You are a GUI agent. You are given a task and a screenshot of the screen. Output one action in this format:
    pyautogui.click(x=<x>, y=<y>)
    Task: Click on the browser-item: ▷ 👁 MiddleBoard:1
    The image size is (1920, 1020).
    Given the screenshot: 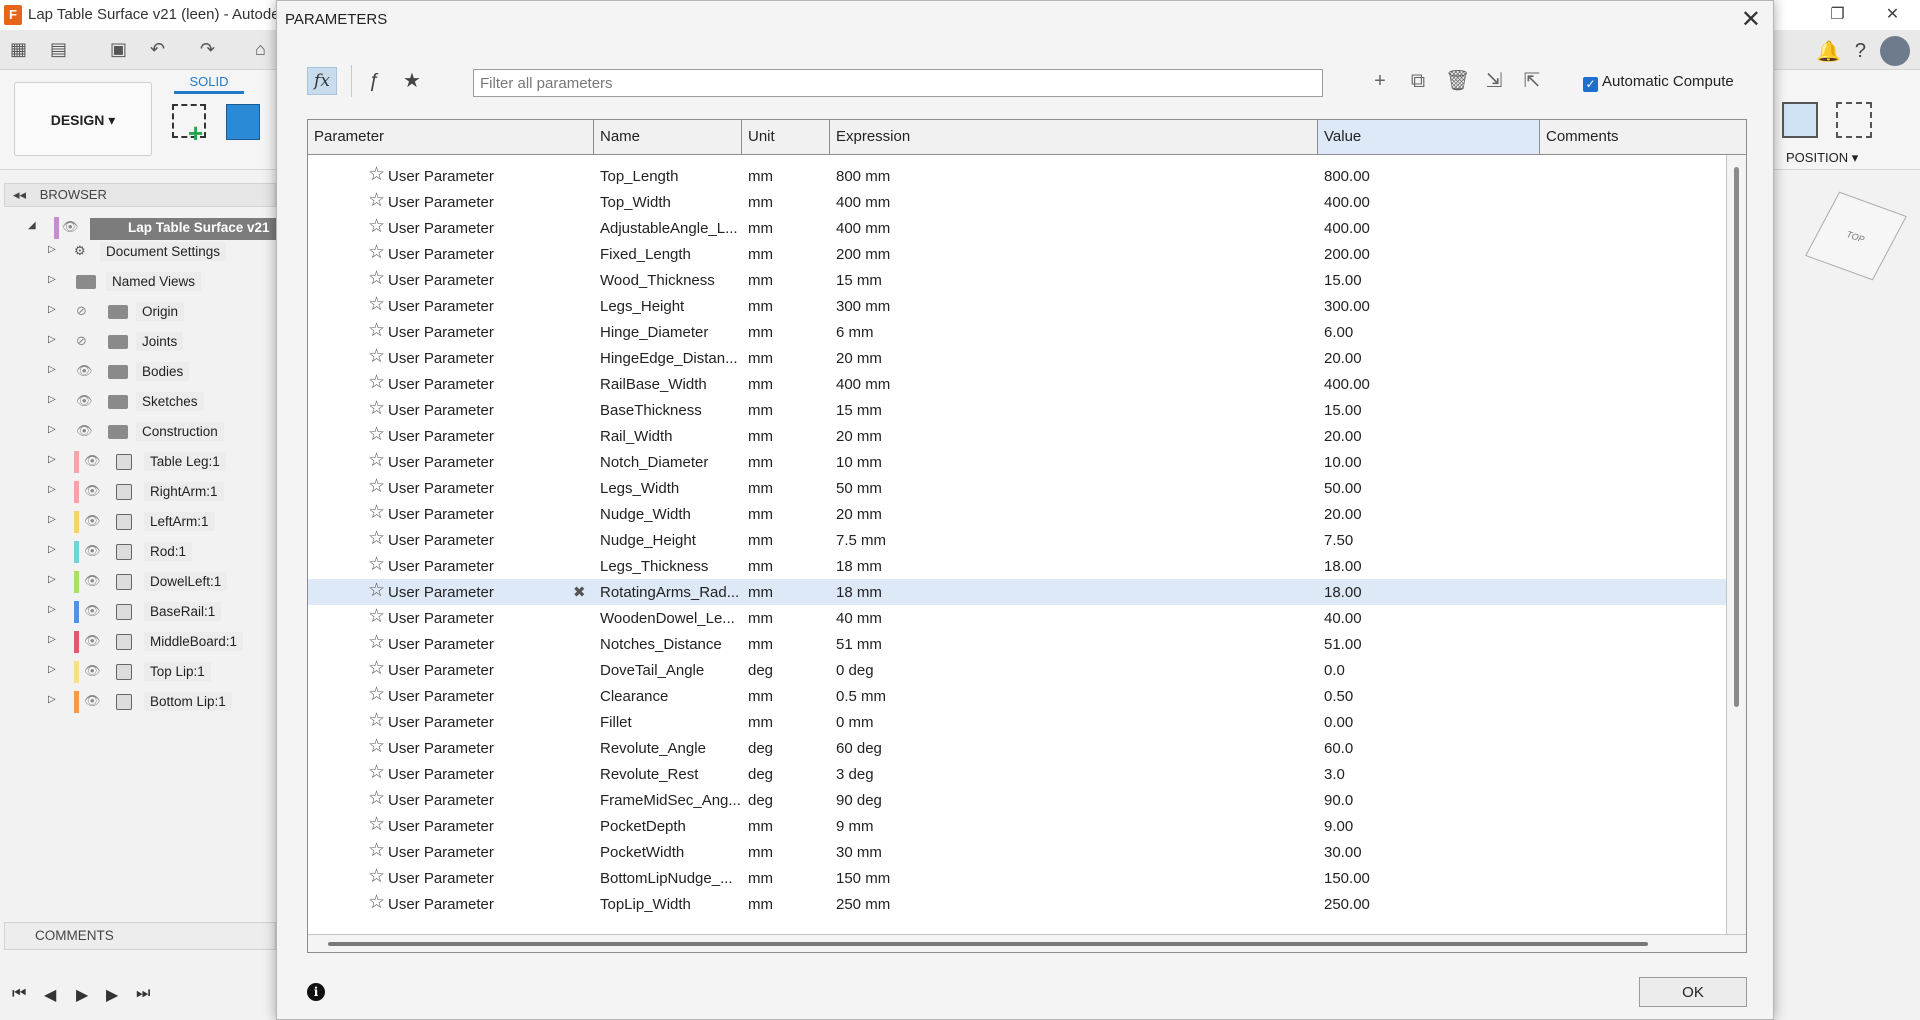 What is the action you would take?
    pyautogui.click(x=138, y=642)
    